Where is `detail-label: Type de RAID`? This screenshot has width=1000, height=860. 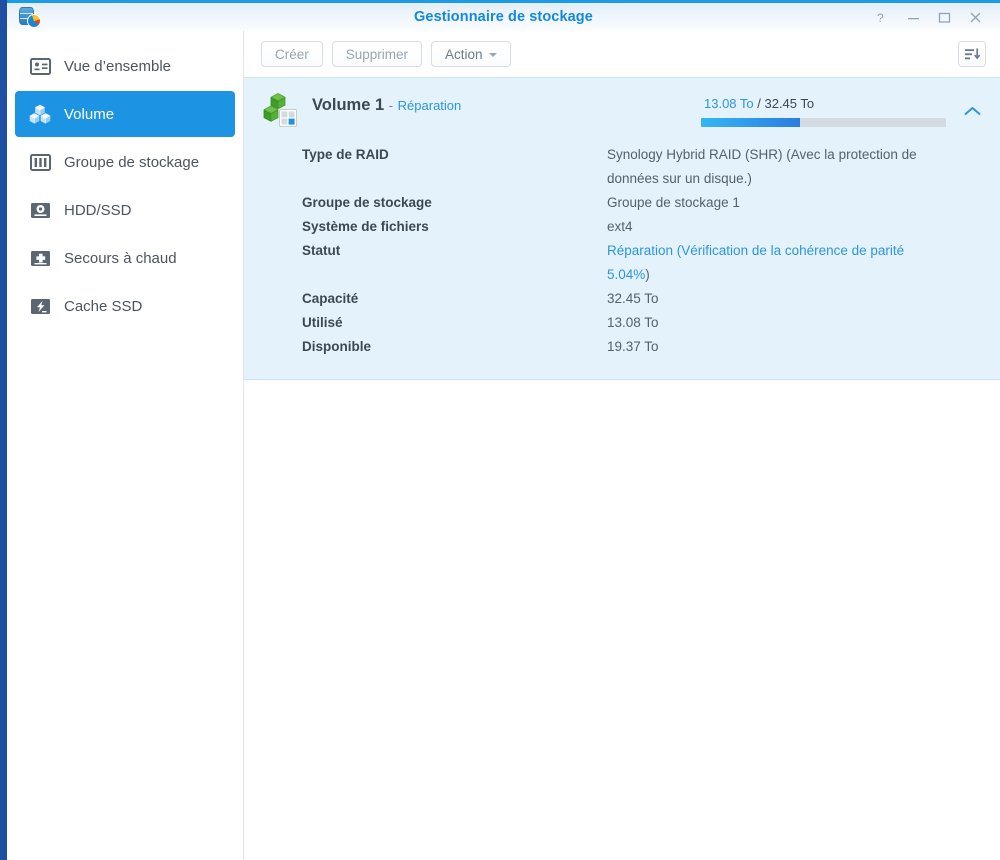 detail-label: Type de RAID is located at coordinates (345, 154).